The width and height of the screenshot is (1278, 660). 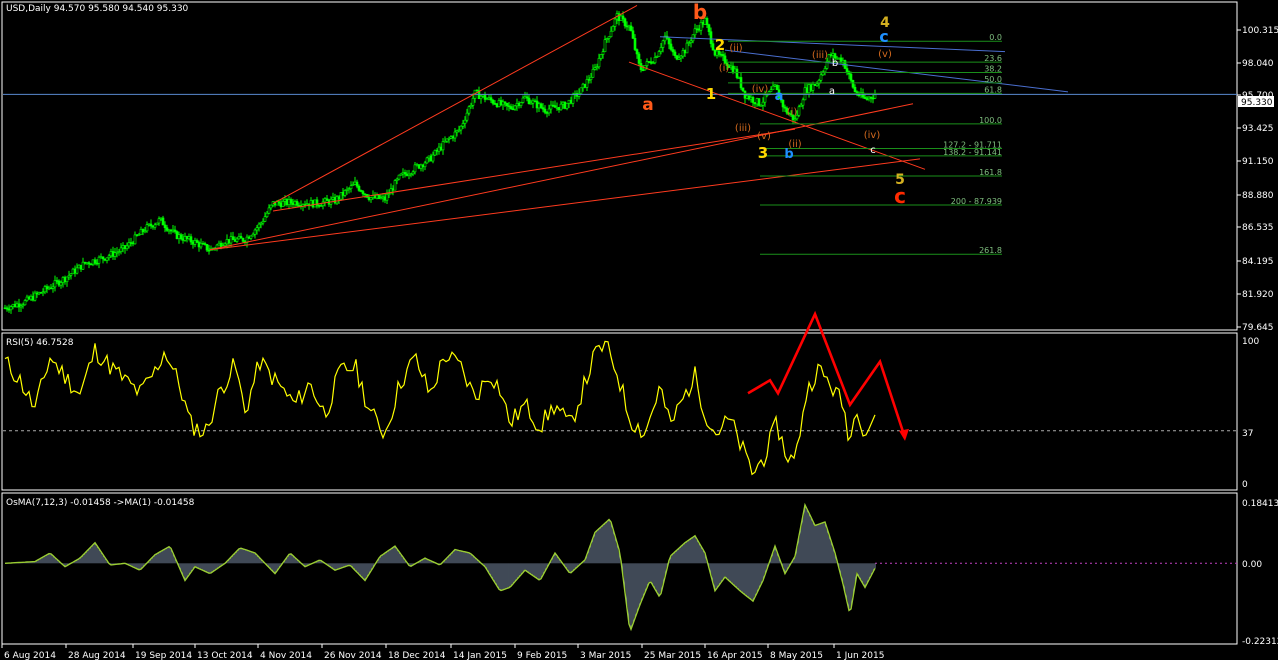 What do you see at coordinates (672, 655) in the screenshot?
I see `date-axis-label: 25 Mar 2015` at bounding box center [672, 655].